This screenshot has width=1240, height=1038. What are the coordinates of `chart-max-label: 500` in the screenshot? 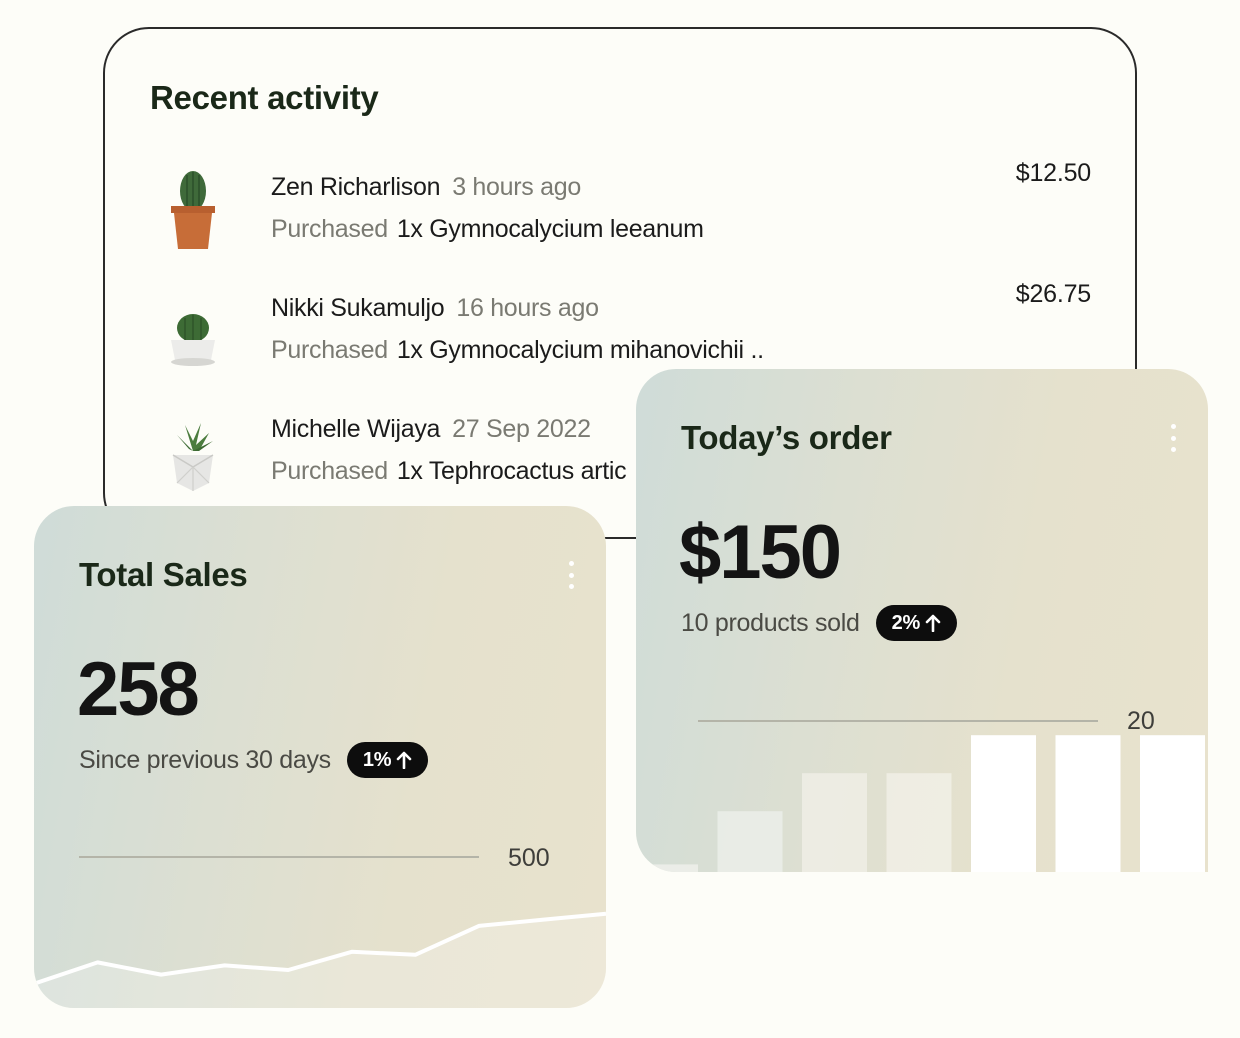 It's located at (529, 858).